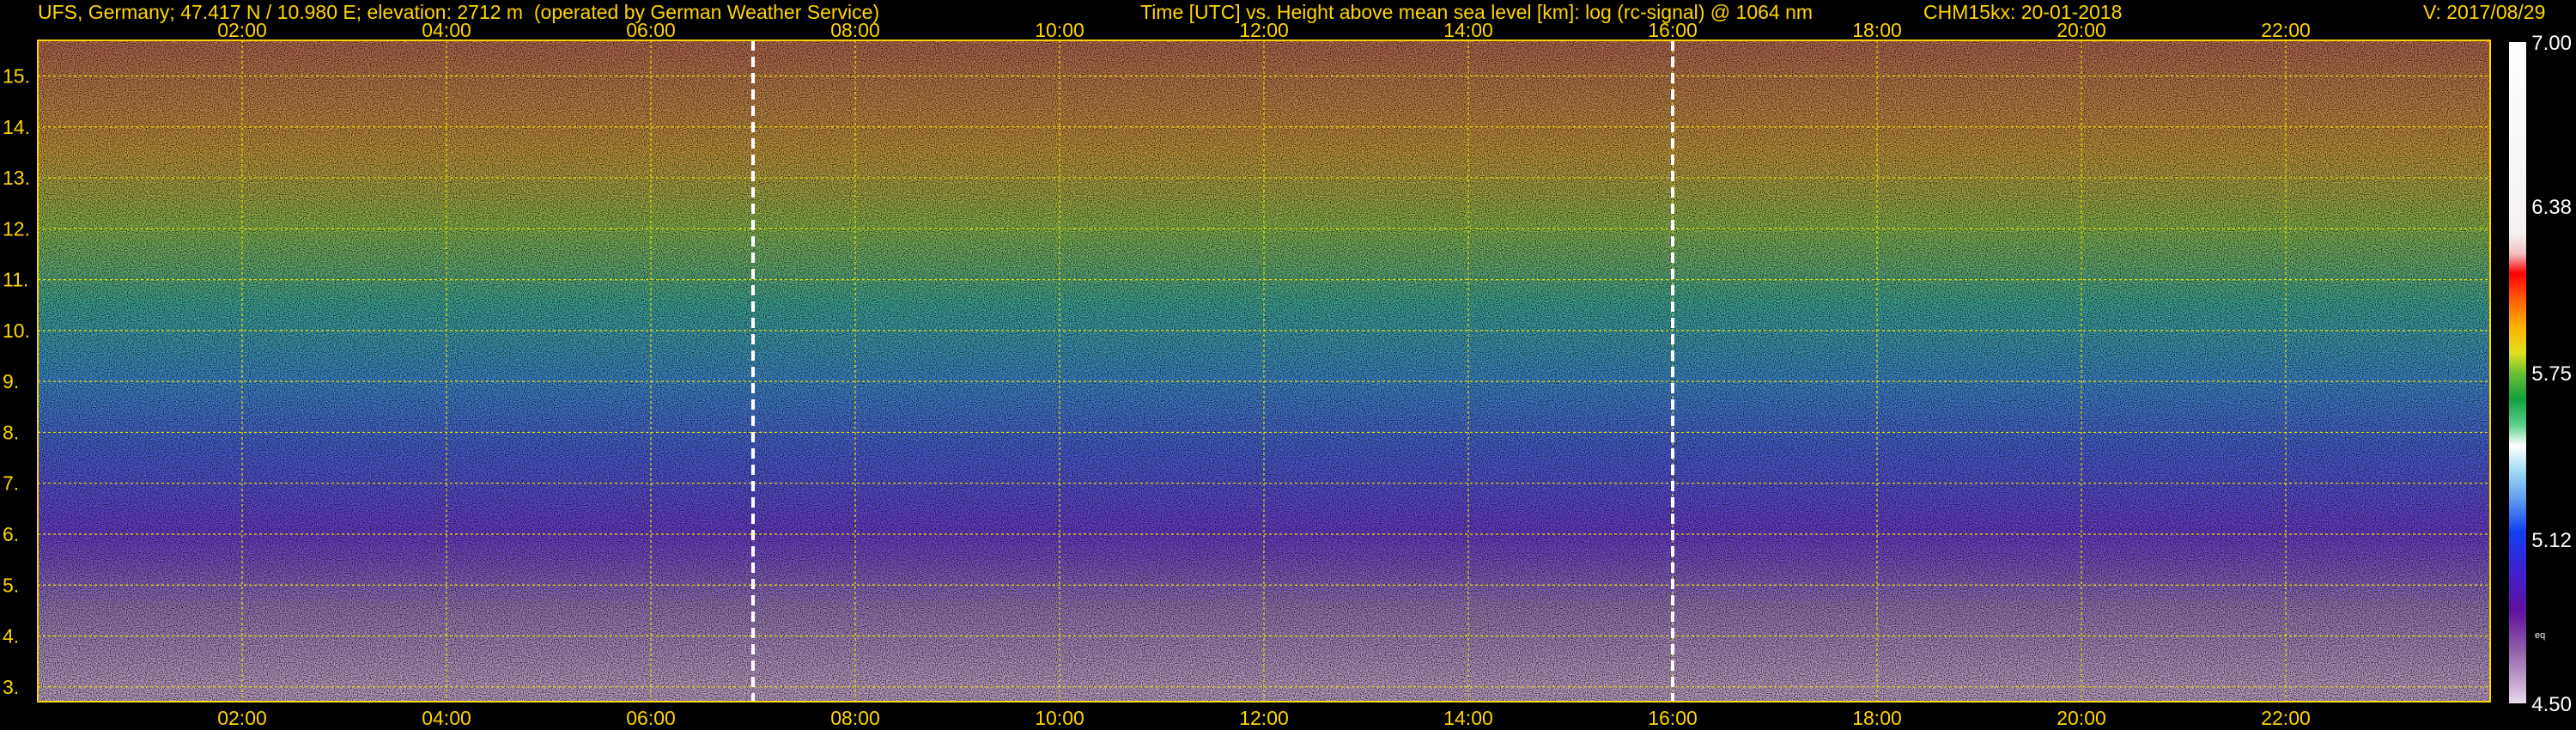  I want to click on x-tick-label-top: 22:00, so click(2286, 30).